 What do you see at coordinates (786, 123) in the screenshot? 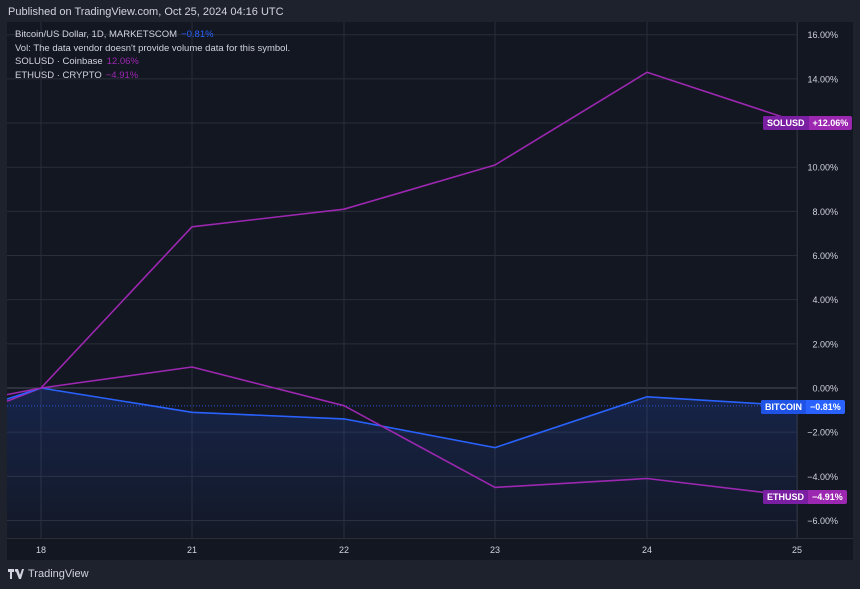
I see `sol-badge-name: SOLUSD` at bounding box center [786, 123].